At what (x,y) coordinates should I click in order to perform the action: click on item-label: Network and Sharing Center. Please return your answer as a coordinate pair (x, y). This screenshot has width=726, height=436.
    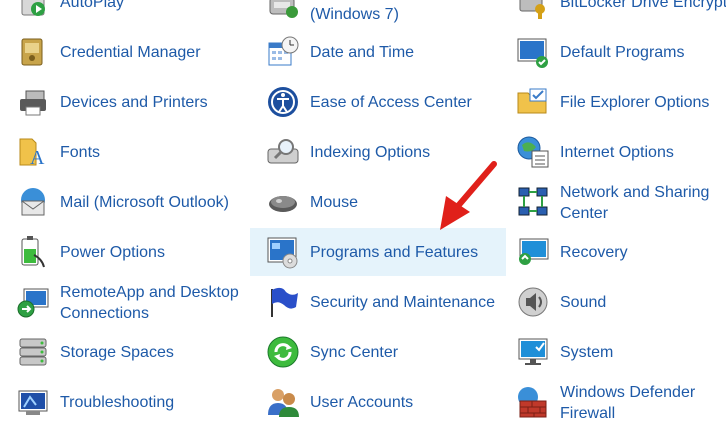
    Looking at the image, I should click on (634, 203).